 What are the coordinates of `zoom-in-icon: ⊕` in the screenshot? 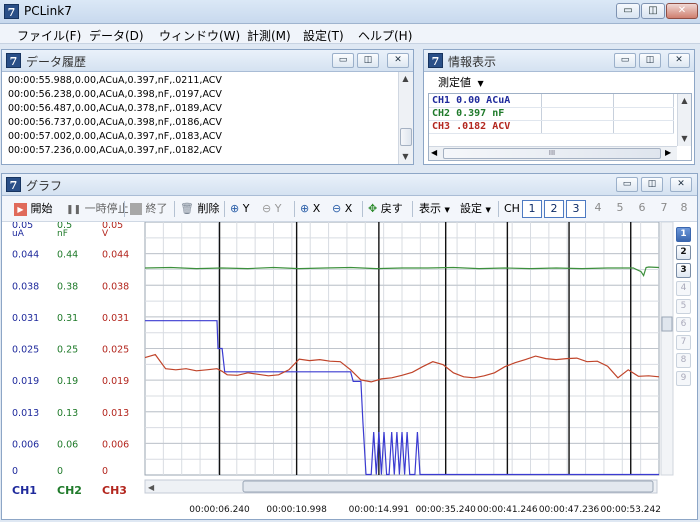 It's located at (305, 208).